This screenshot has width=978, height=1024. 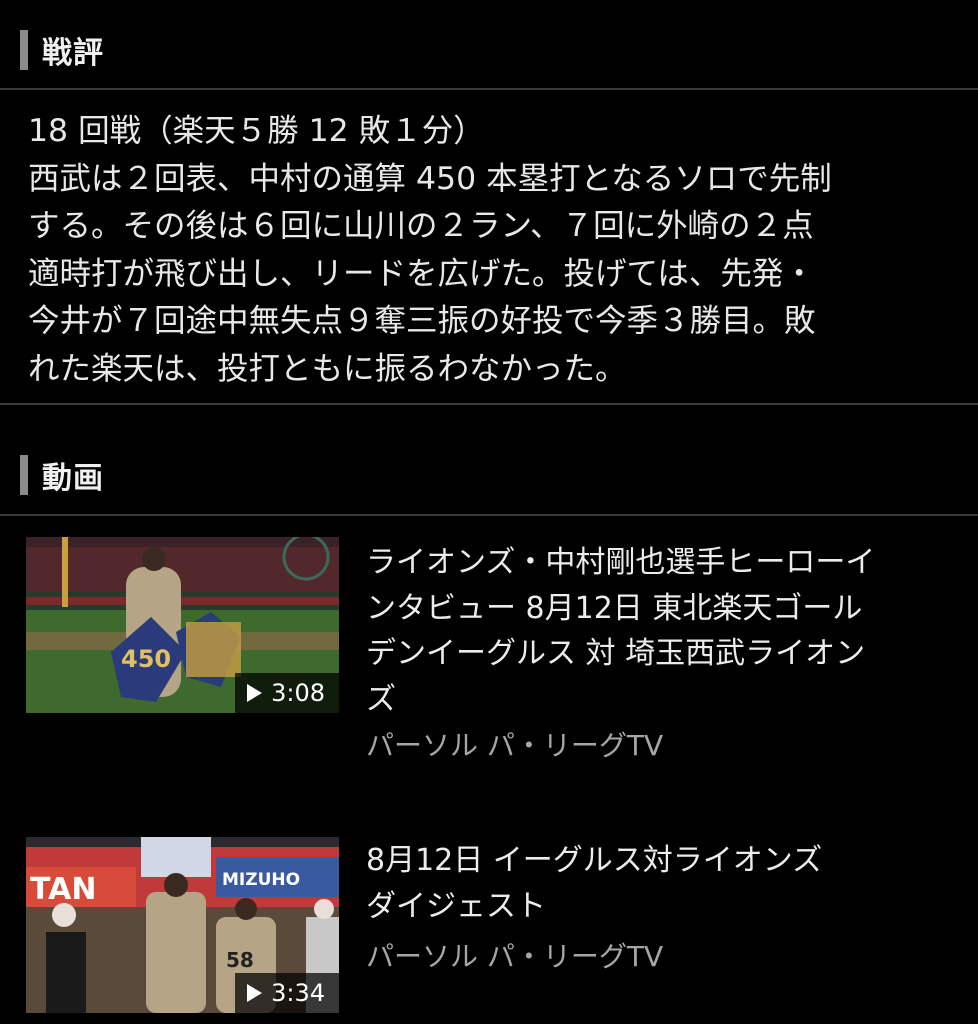 What do you see at coordinates (63, 889) in the screenshot?
I see `svg-text: TAN` at bounding box center [63, 889].